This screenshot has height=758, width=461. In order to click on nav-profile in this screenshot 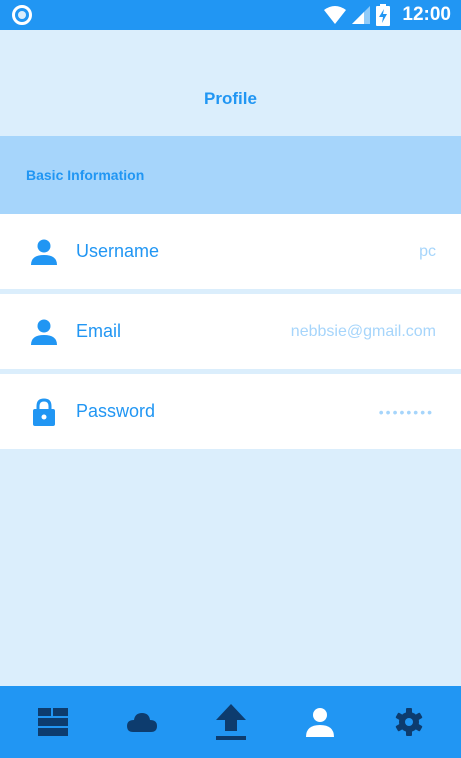, I will do `click(320, 722)`.